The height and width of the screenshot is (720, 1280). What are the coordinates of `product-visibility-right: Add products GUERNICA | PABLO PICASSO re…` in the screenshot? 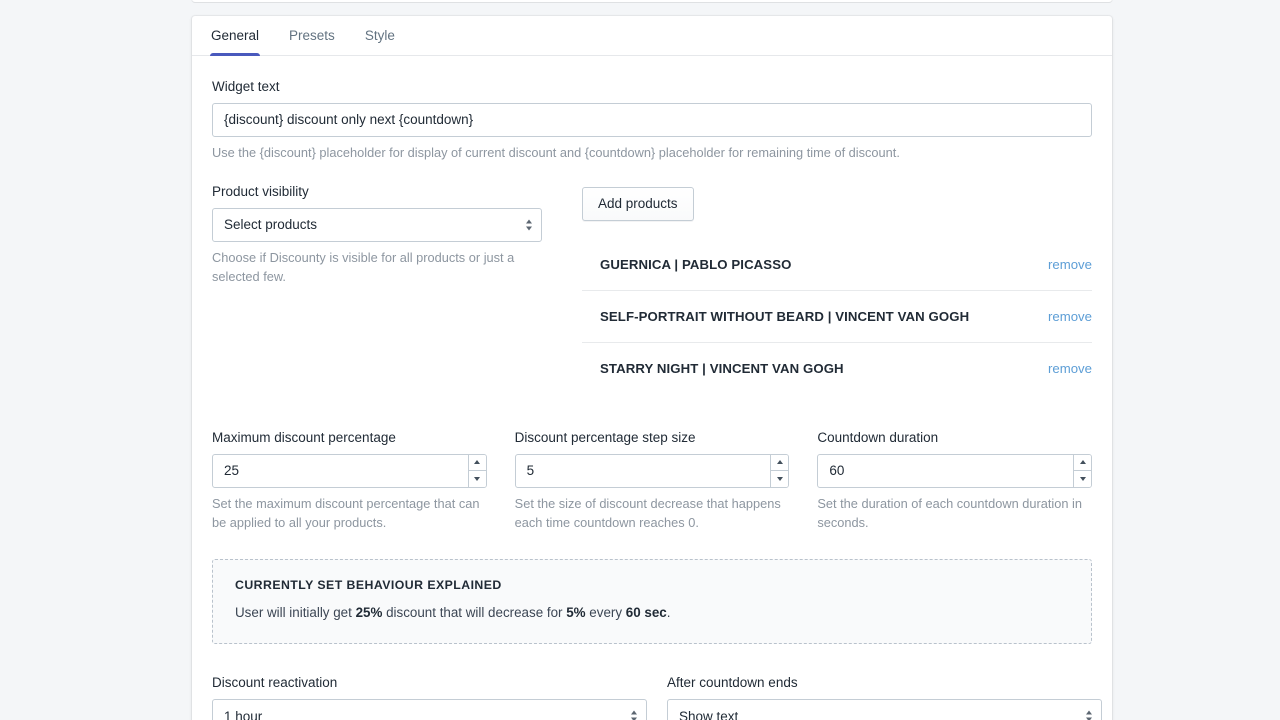 It's located at (817, 289).